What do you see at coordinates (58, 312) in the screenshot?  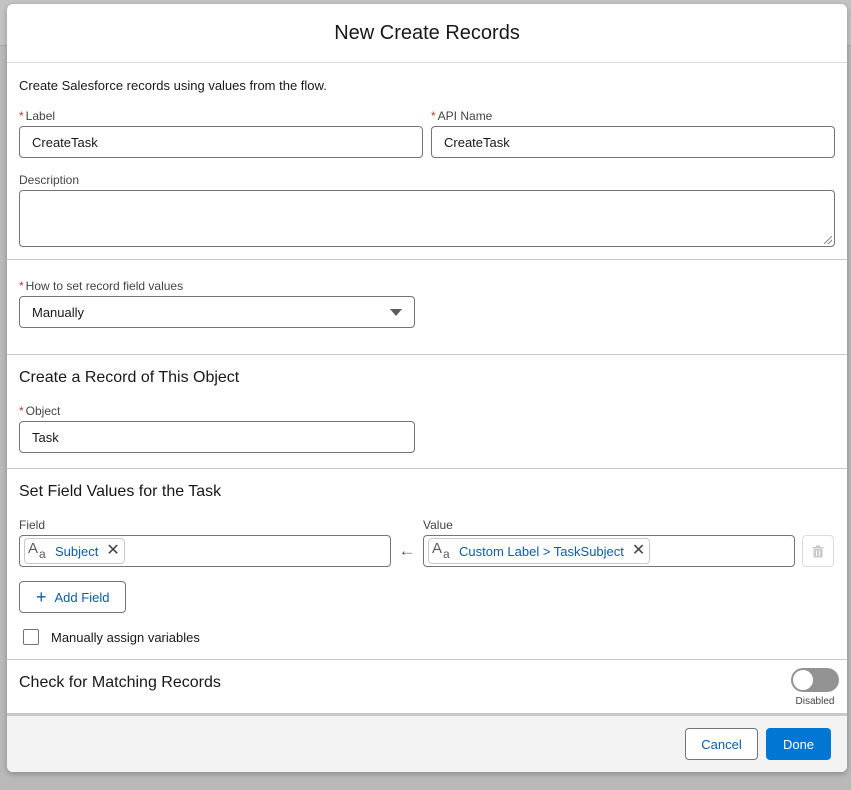 I see `how-to-set-value: Manually` at bounding box center [58, 312].